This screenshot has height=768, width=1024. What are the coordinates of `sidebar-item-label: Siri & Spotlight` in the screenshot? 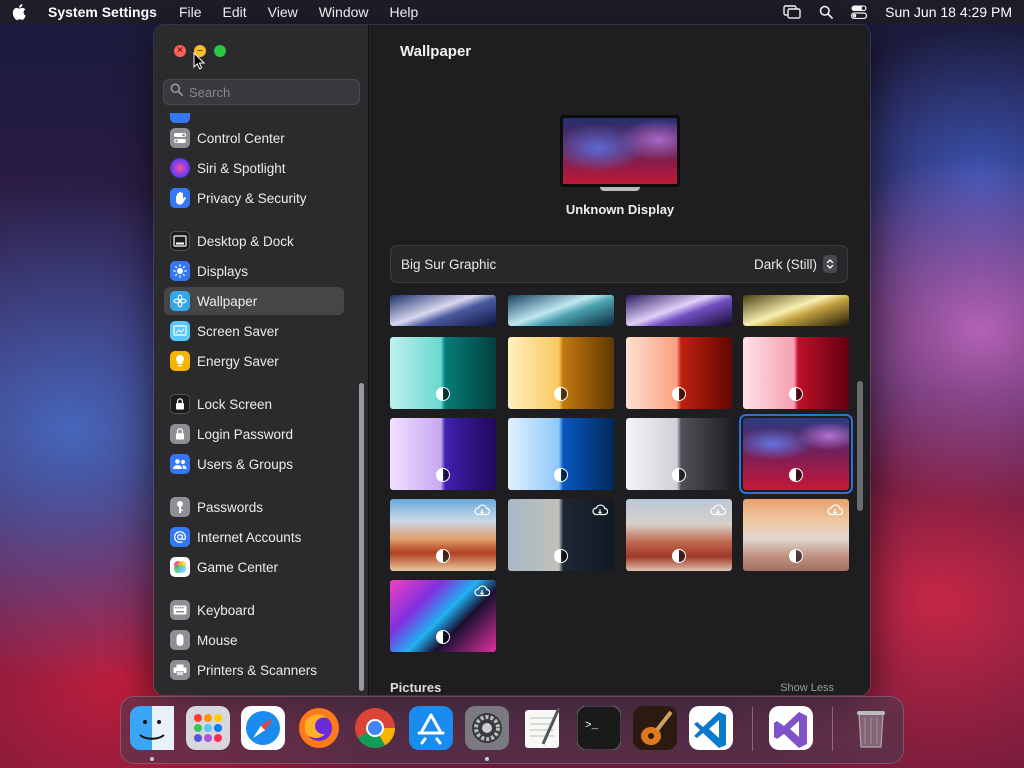 It's located at (241, 168).